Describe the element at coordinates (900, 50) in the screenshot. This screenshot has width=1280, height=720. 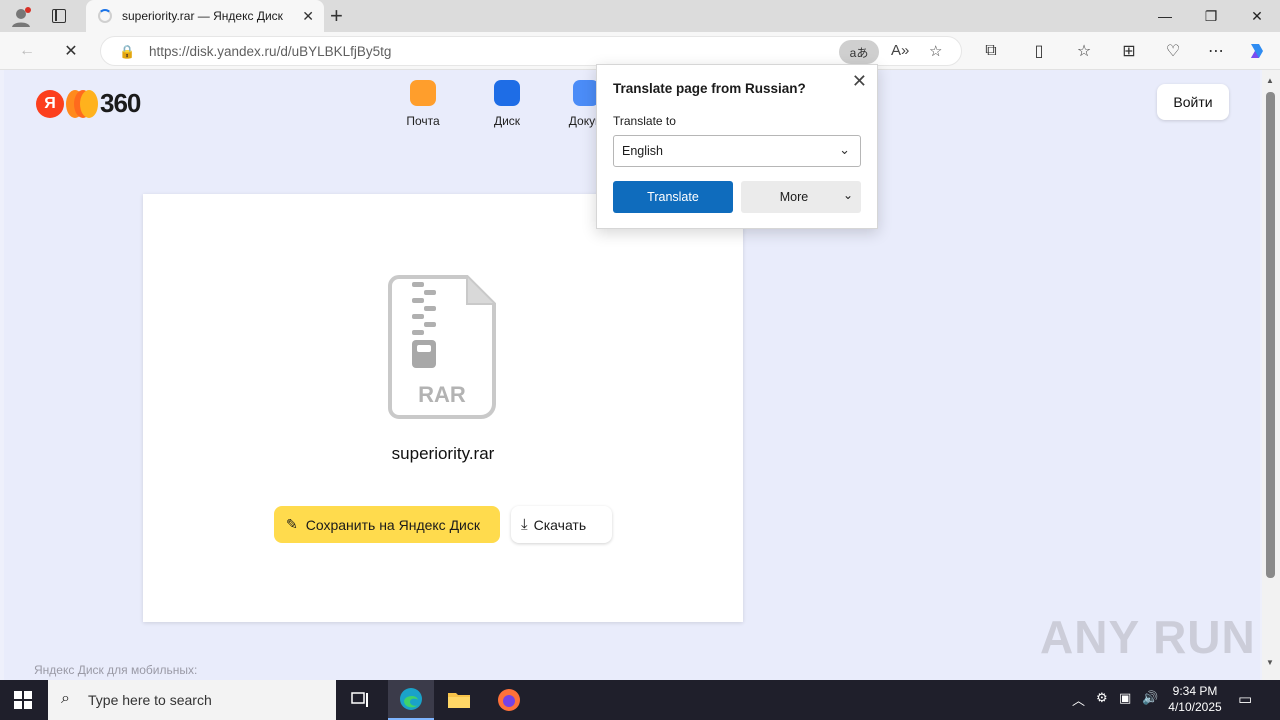
I see `read-aloud-icon: A»` at that location.